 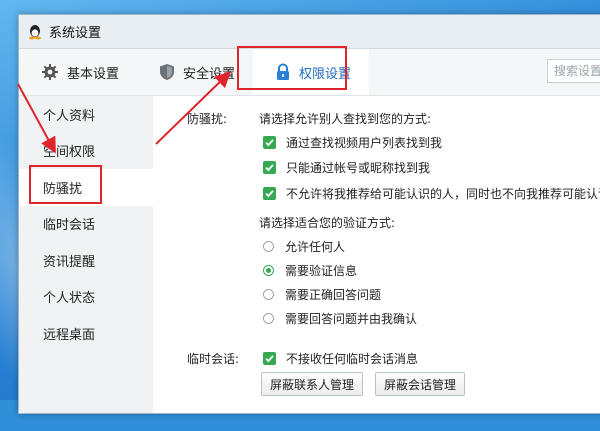 I want to click on checkbox-label: 不接收任何临时会话消息, so click(x=352, y=359).